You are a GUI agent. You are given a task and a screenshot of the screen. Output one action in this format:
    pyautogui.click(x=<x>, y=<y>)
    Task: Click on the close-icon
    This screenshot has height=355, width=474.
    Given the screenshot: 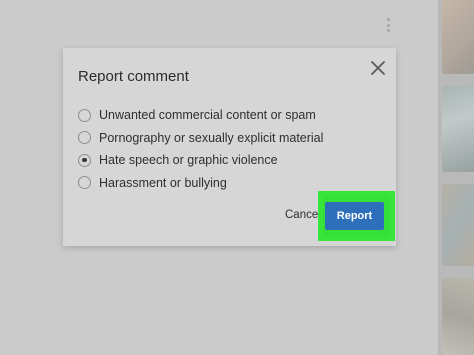 What is the action you would take?
    pyautogui.click(x=378, y=68)
    